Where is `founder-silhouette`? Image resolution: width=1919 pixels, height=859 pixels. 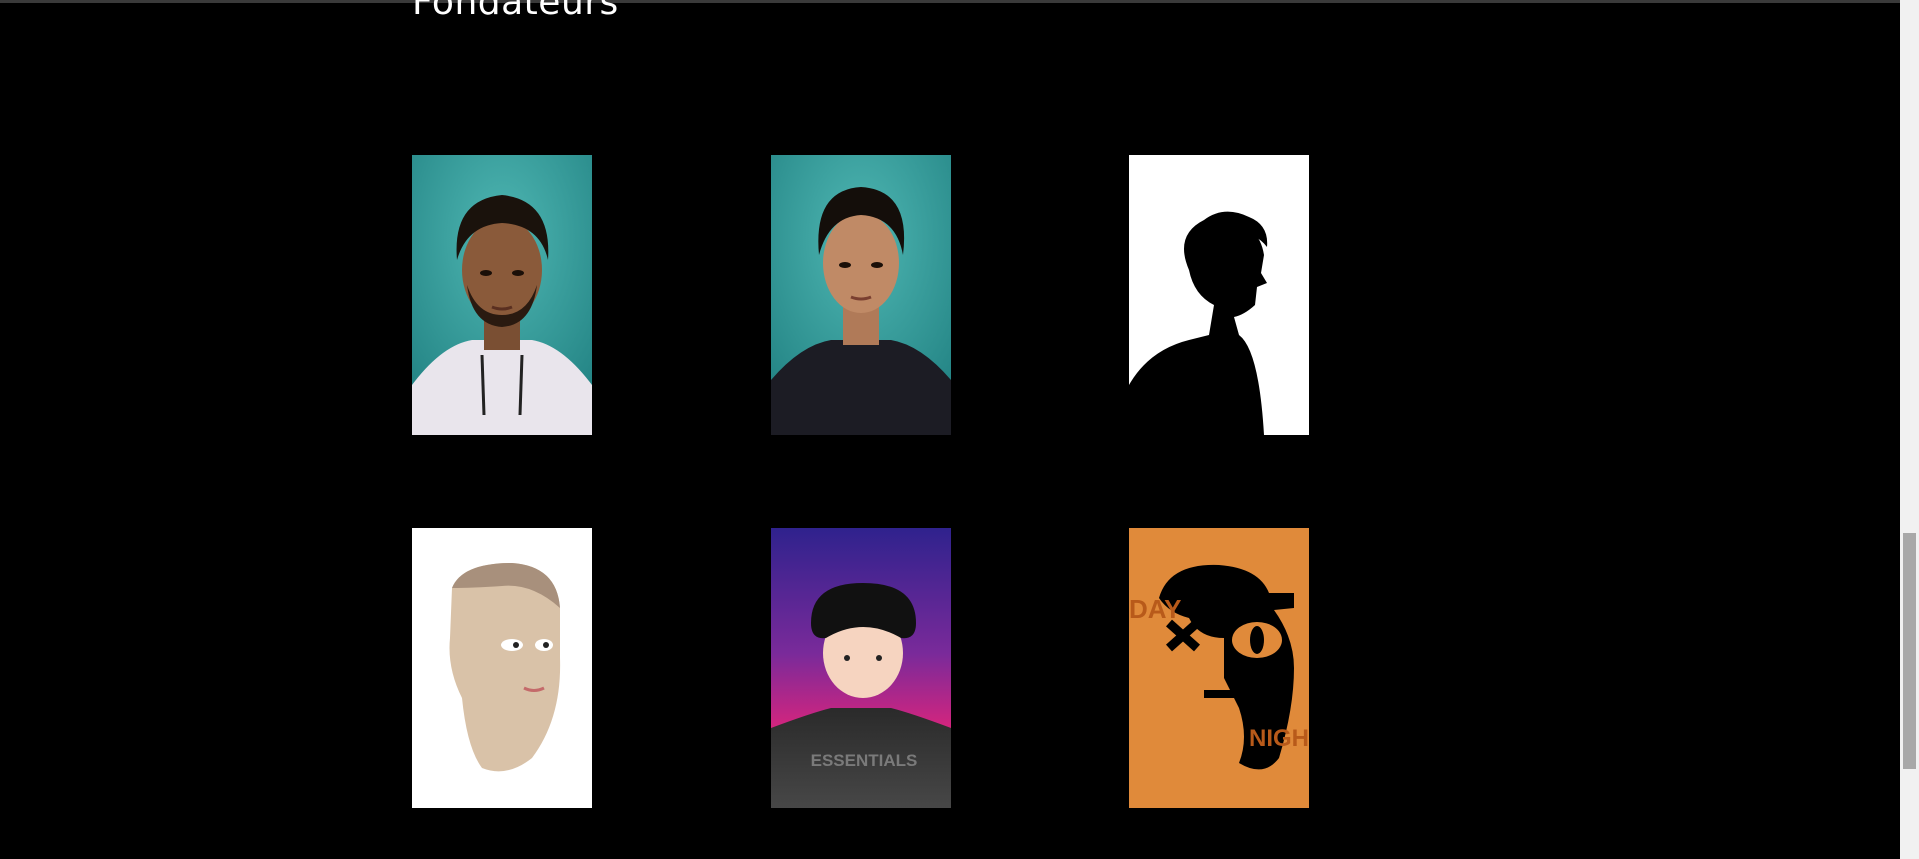
founder-silhouette is located at coordinates (1219, 295).